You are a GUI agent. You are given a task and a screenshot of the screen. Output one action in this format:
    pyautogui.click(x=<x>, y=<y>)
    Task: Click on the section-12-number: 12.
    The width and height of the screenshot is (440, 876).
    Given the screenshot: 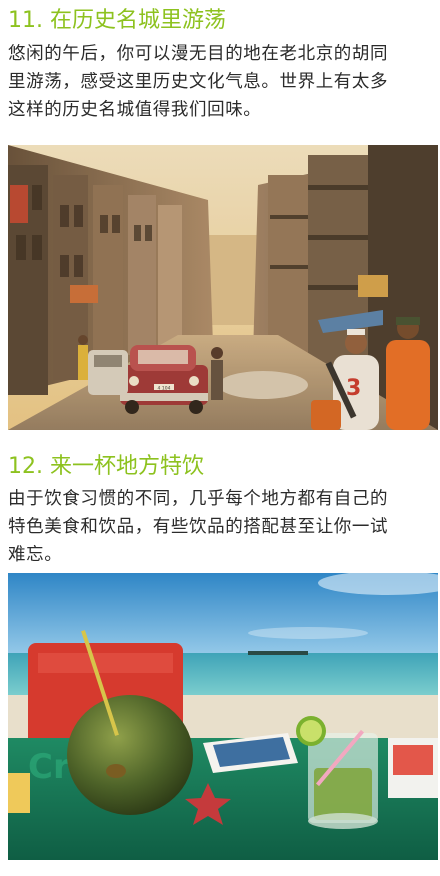 What is the action you would take?
    pyautogui.click(x=25, y=466)
    